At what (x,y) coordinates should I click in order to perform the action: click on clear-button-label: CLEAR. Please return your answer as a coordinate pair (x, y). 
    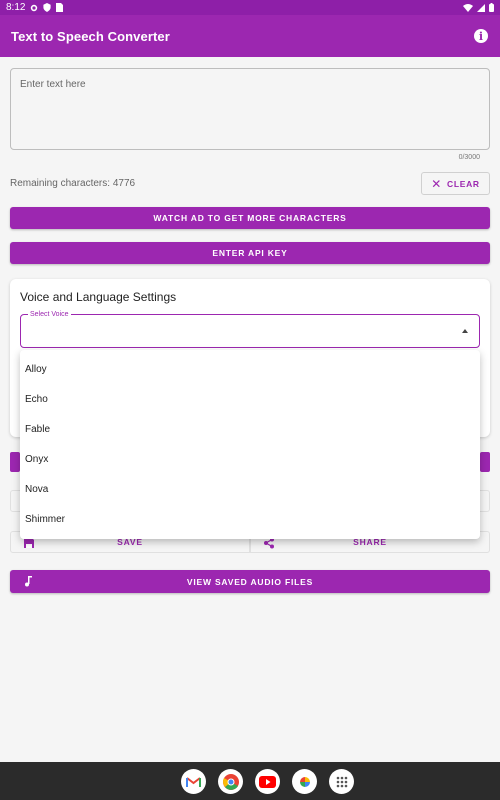
    Looking at the image, I should click on (463, 183).